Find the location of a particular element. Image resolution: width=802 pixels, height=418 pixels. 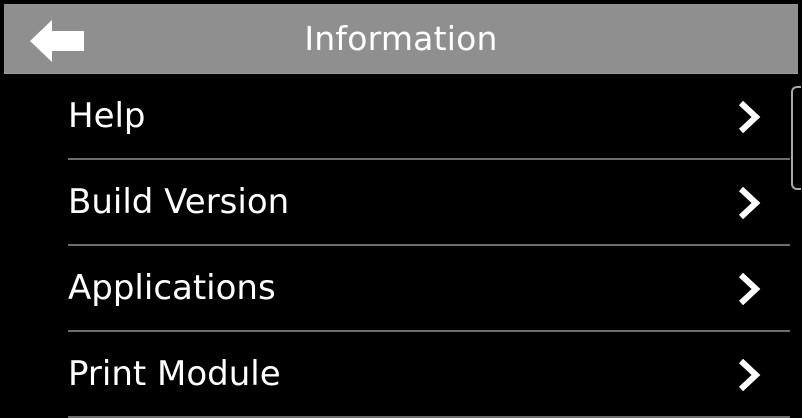

menu-item-label: Help is located at coordinates (107, 116).